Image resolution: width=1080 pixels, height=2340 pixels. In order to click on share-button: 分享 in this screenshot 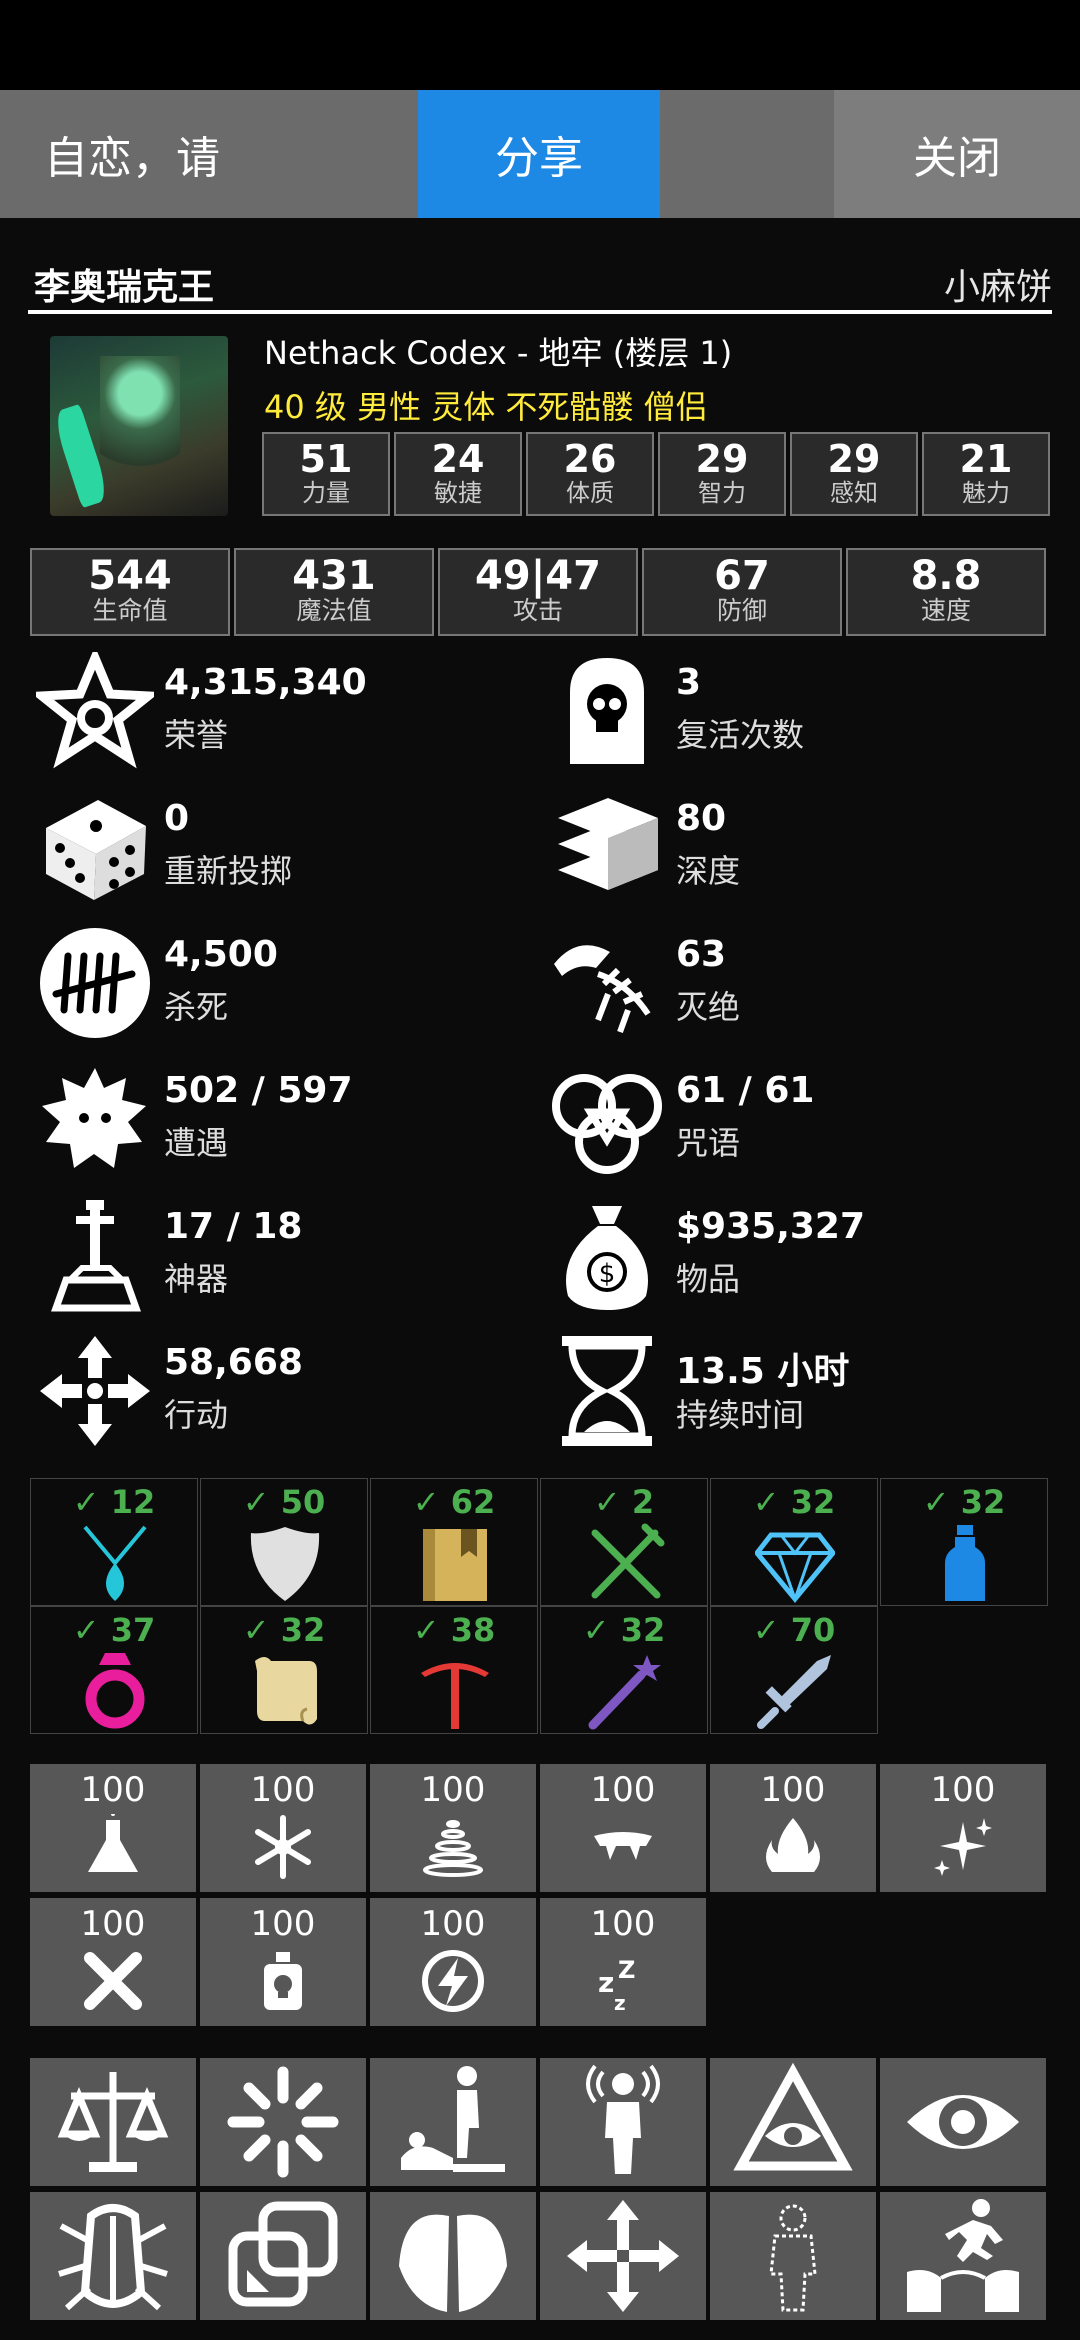, I will do `click(539, 154)`.